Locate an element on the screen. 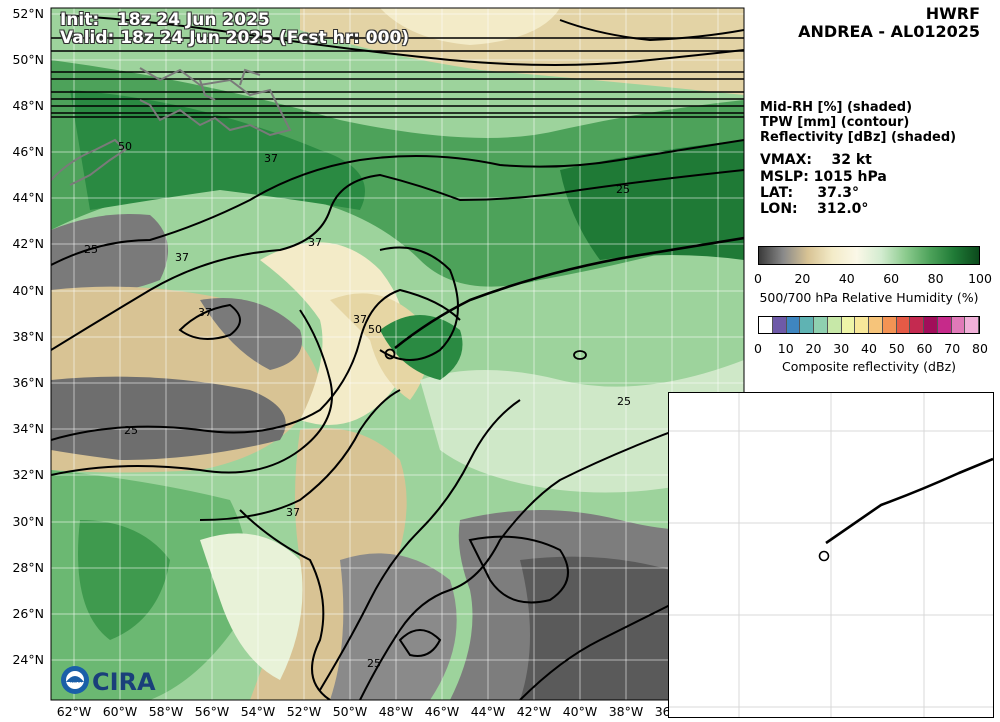 This screenshot has width=1000, height=722. rh-colorbar-tick: 0 is located at coordinates (758, 278).